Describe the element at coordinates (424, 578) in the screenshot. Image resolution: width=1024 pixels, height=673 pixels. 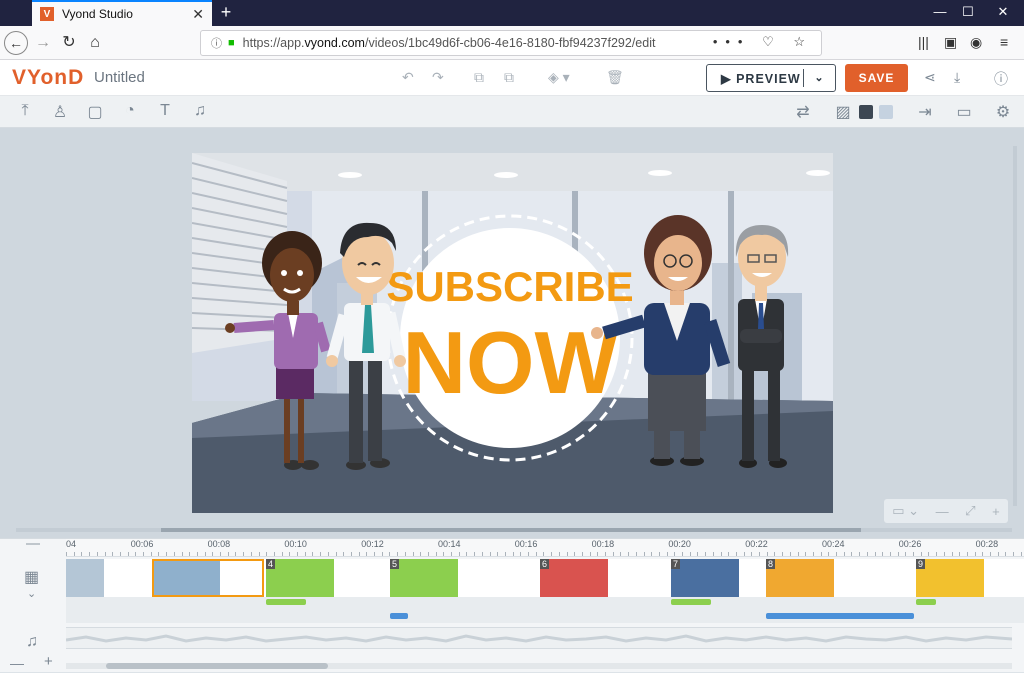
I see `scene-thumb: 5` at that location.